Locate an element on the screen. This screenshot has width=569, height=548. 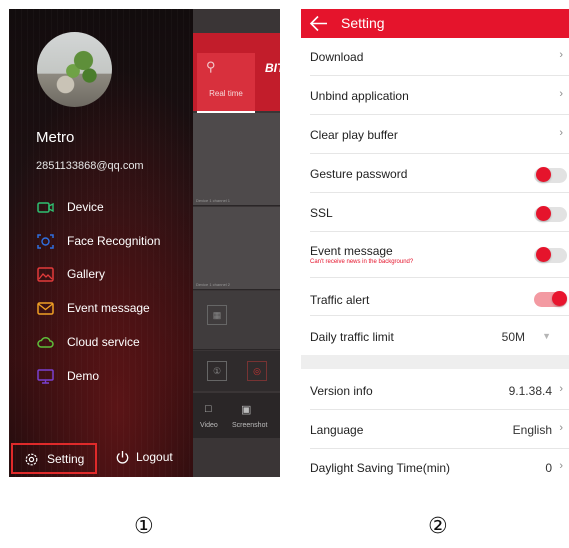
menu-item-cloud-service: Cloud service is located at coordinates (115, 343).